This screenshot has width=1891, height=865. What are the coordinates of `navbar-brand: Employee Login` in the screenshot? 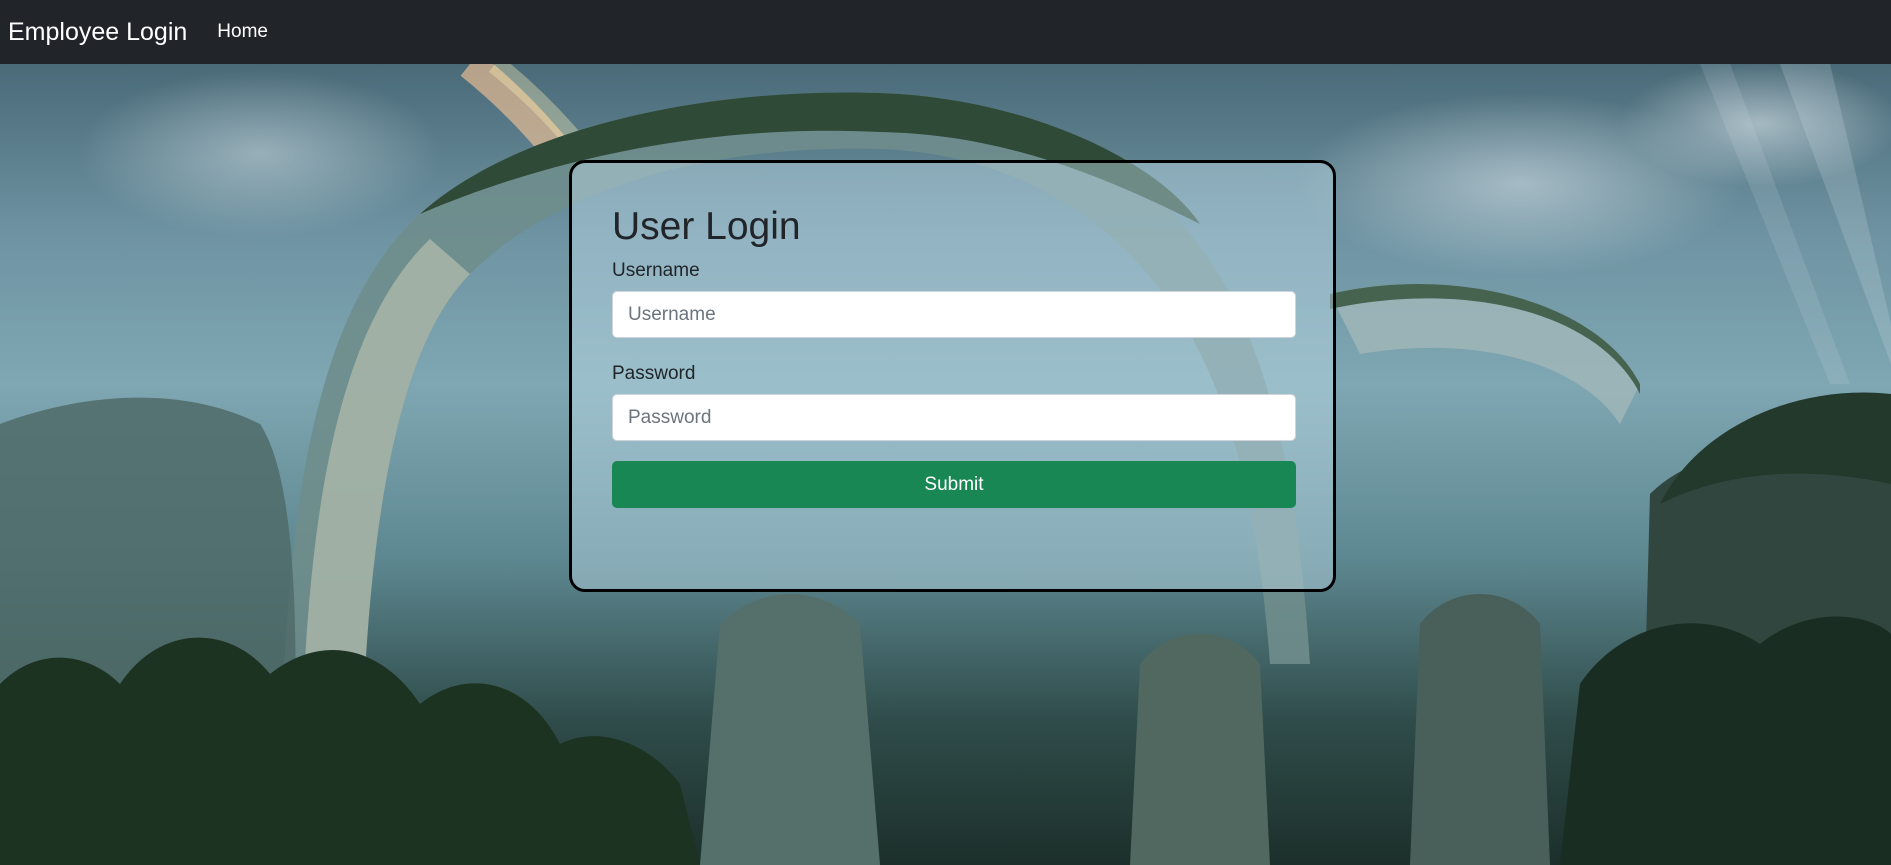 It's located at (97, 32).